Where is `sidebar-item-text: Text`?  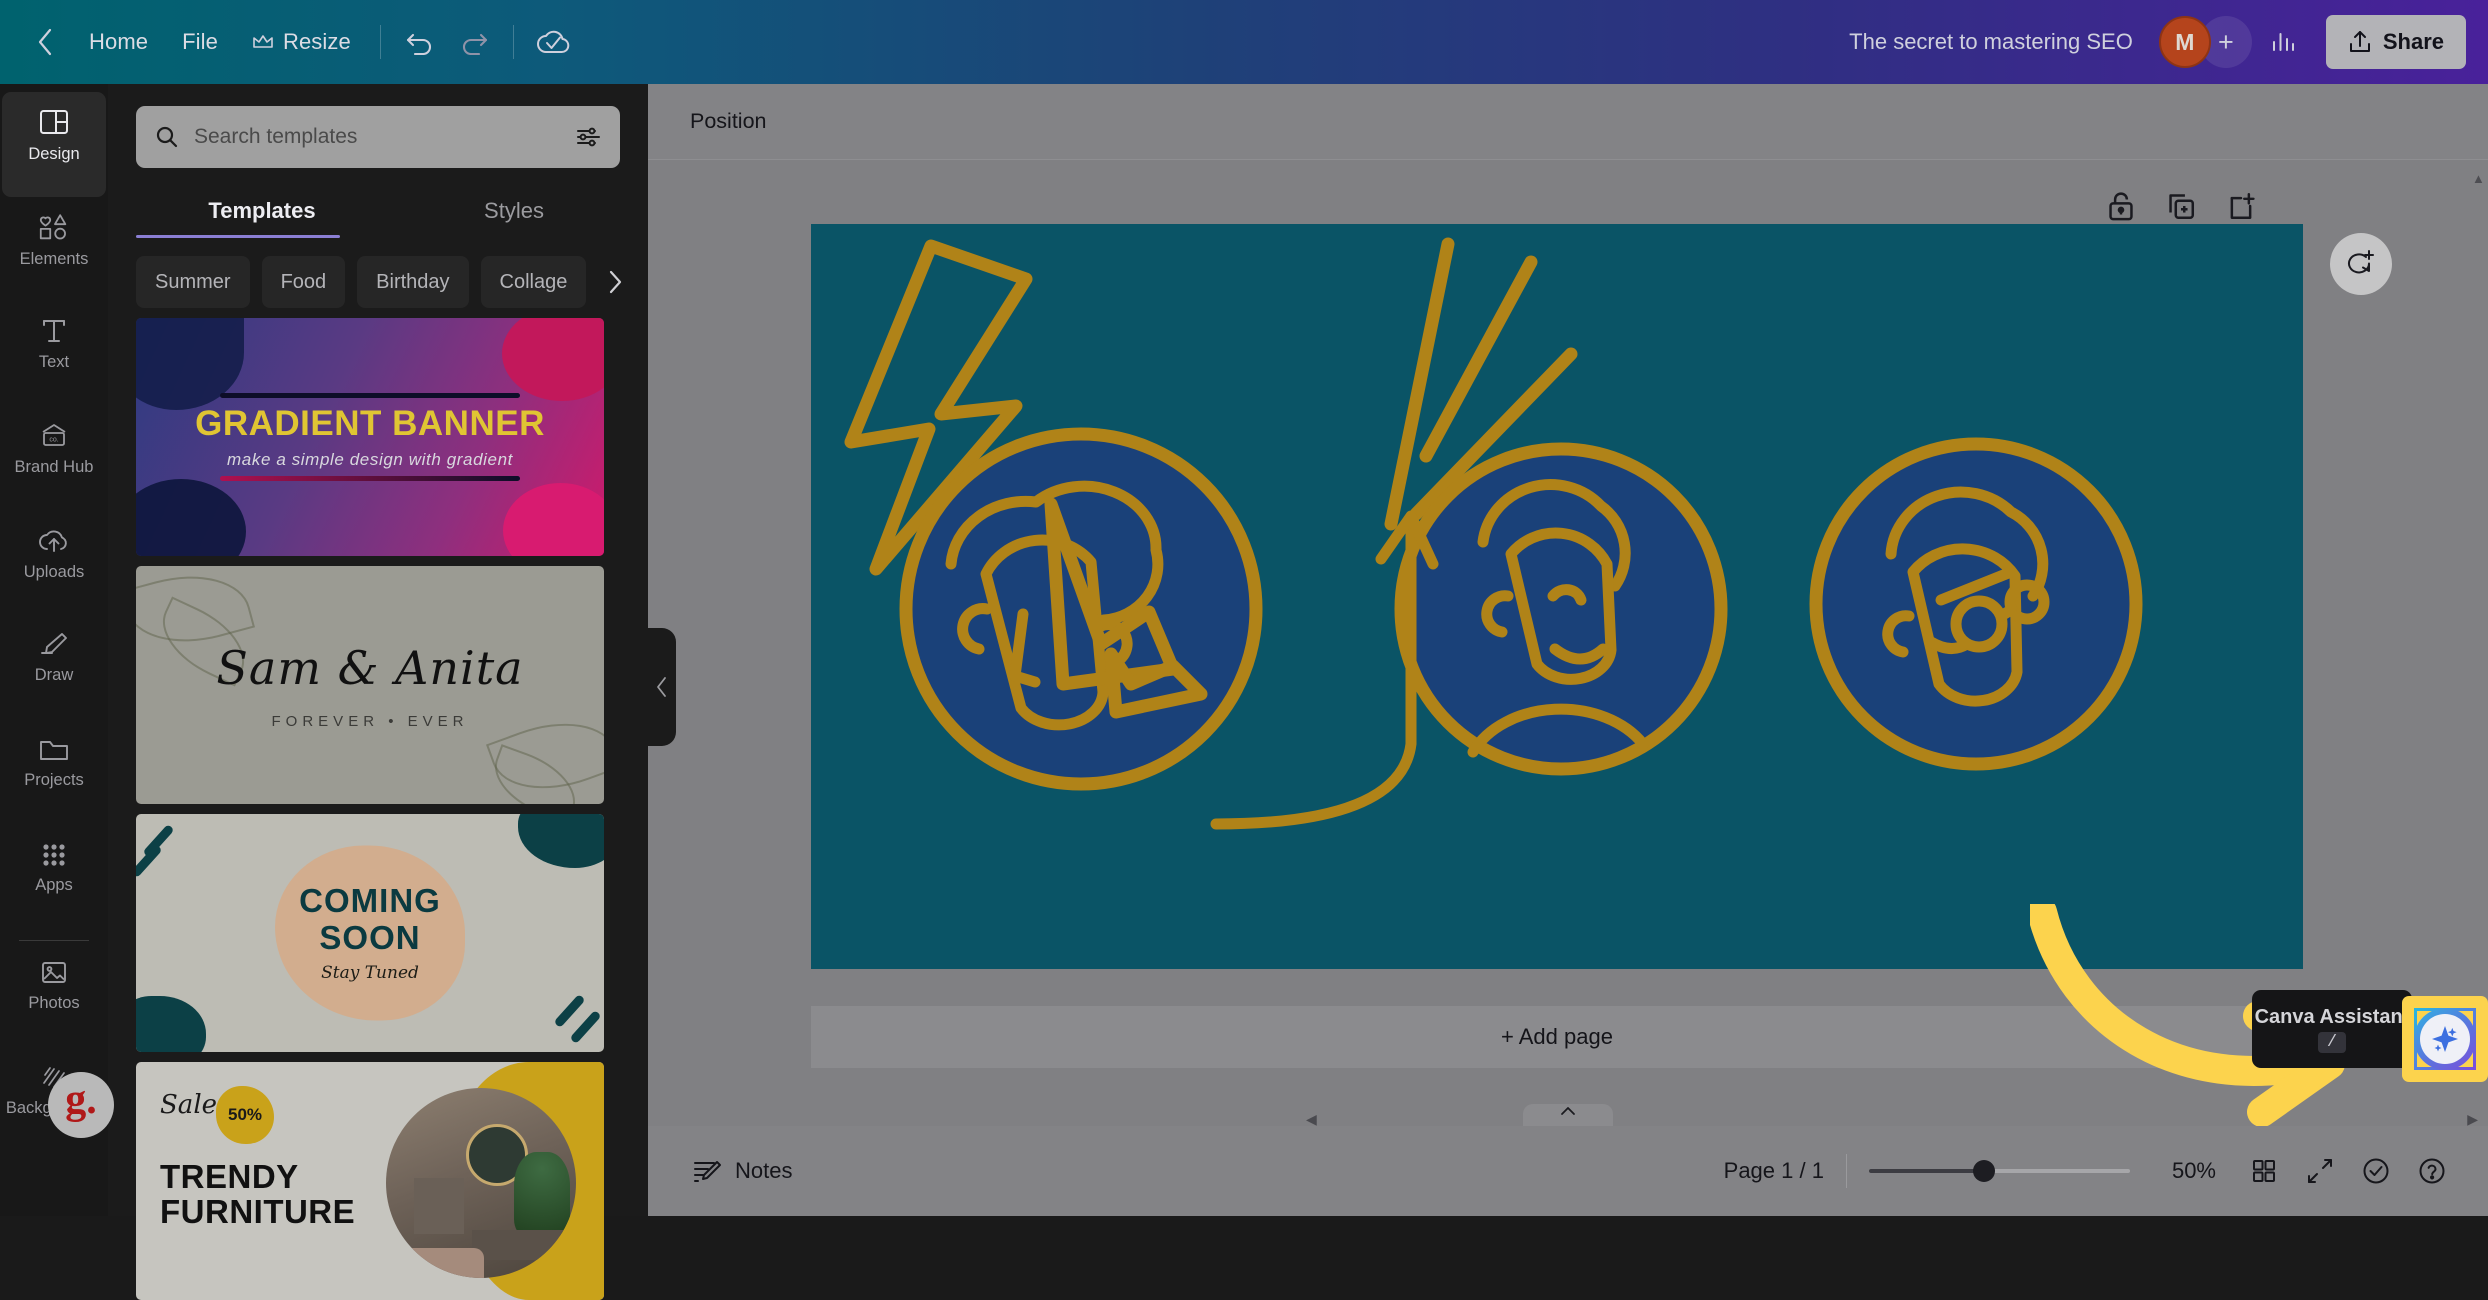 sidebar-item-text: Text is located at coordinates (54, 354).